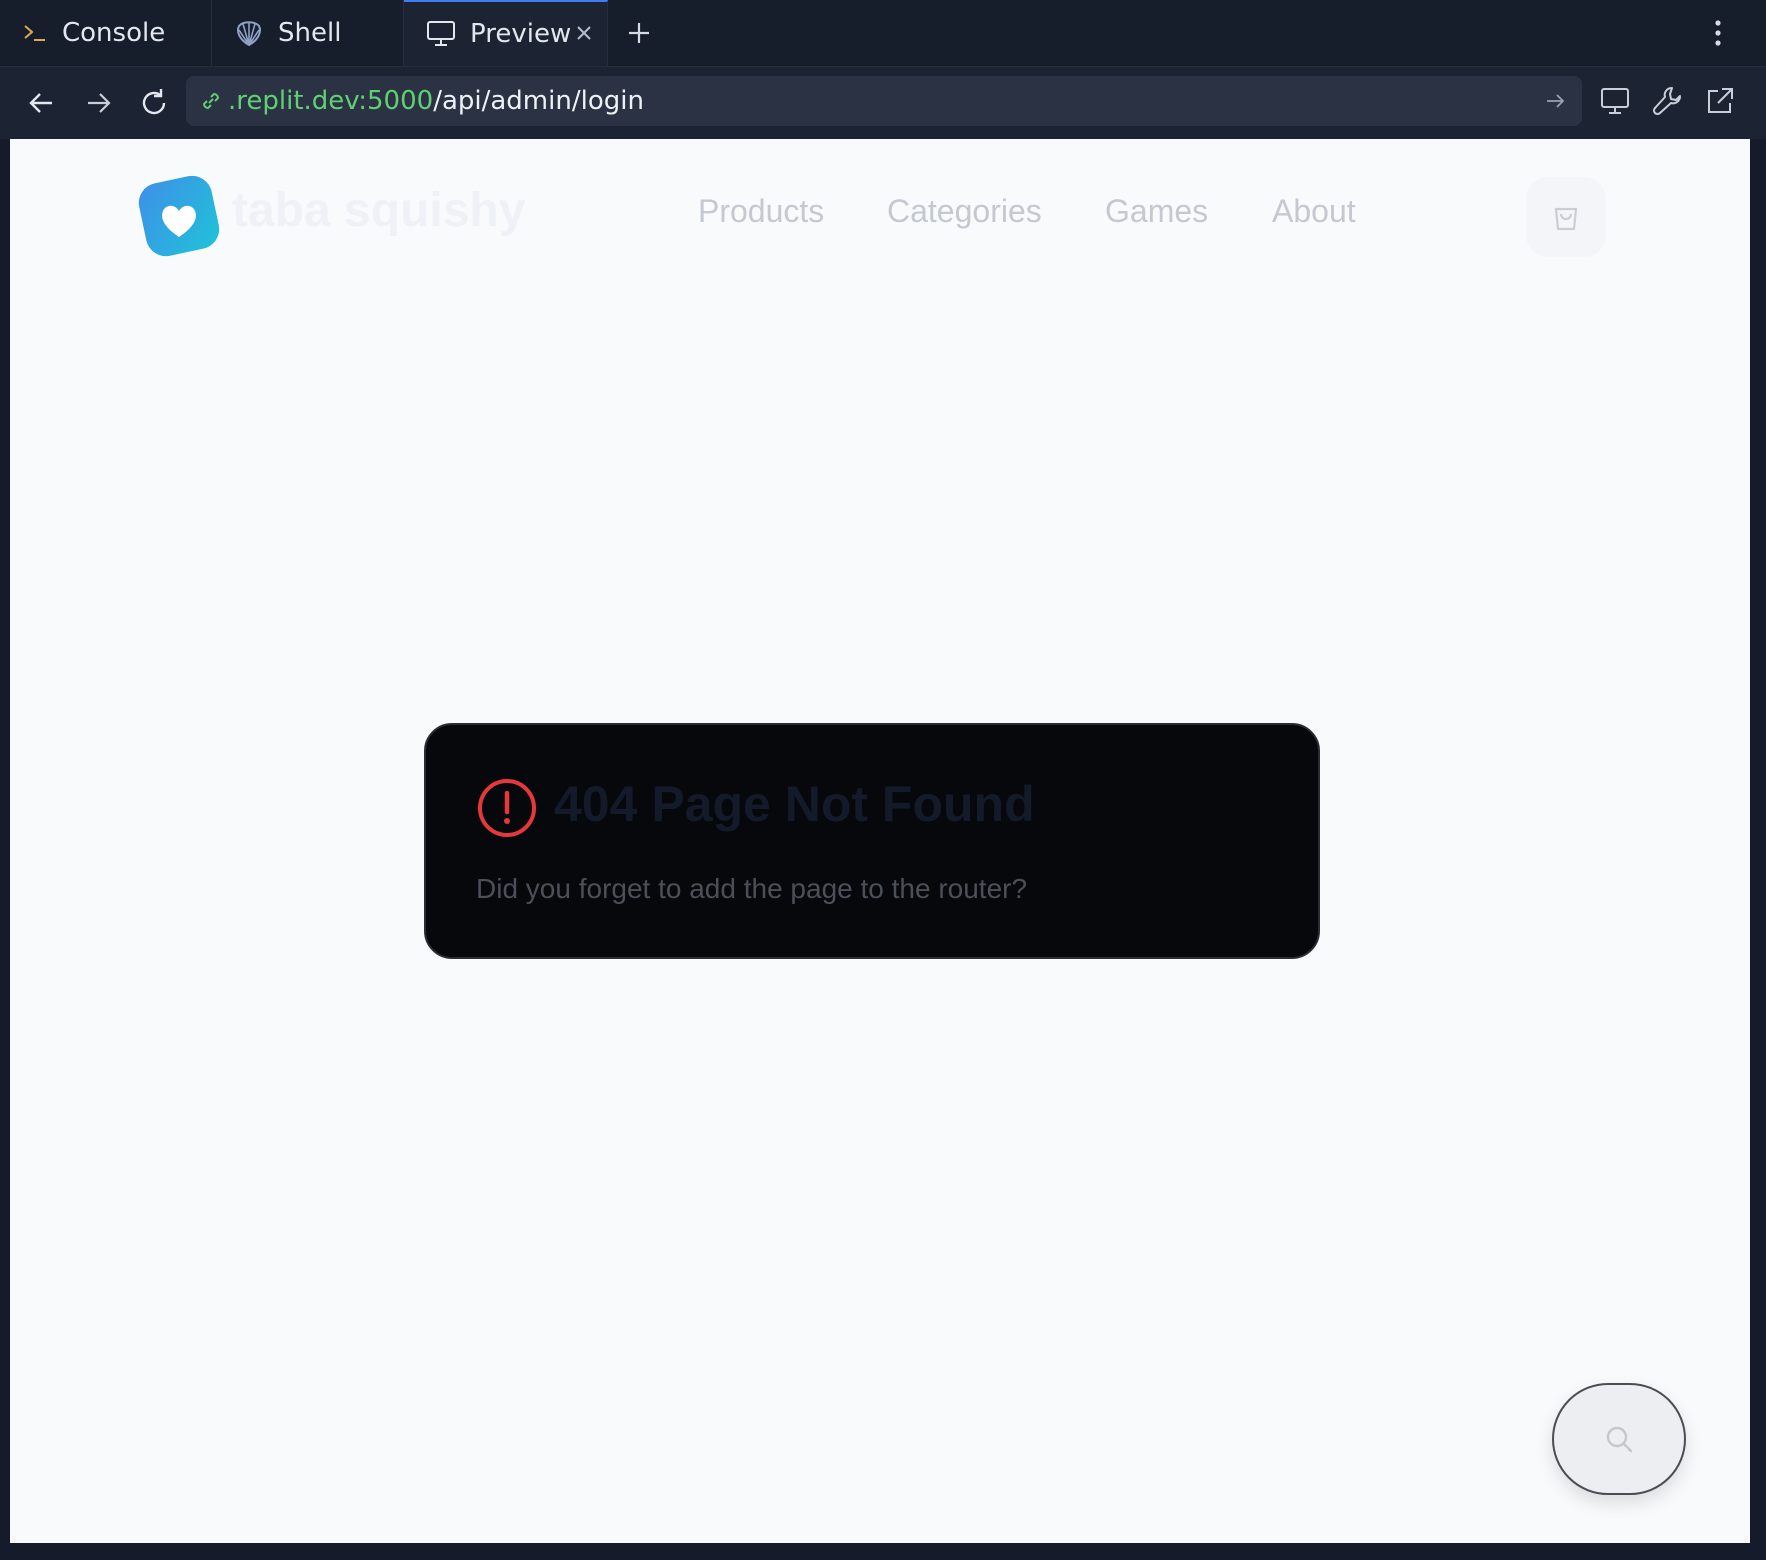 Image resolution: width=1766 pixels, height=1560 pixels. I want to click on window-bottom-edge, so click(883, 1551).